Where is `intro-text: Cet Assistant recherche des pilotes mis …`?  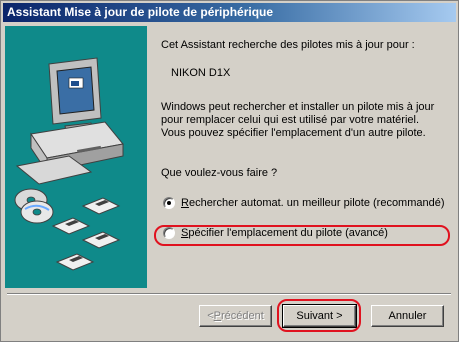
intro-text: Cet Assistant recherche des pilotes mis … is located at coordinates (288, 45).